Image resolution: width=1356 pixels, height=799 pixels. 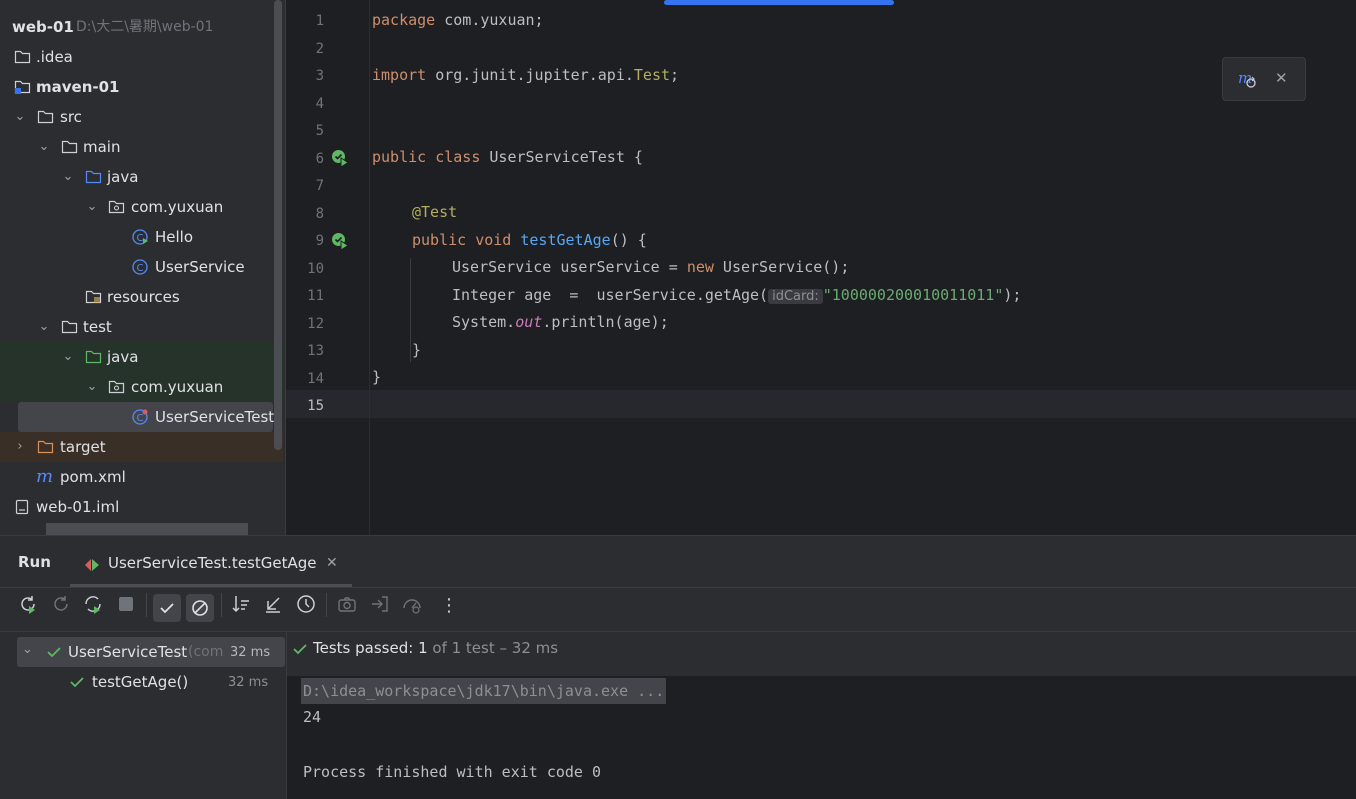 I want to click on close-icon: ✕, so click(x=1281, y=78).